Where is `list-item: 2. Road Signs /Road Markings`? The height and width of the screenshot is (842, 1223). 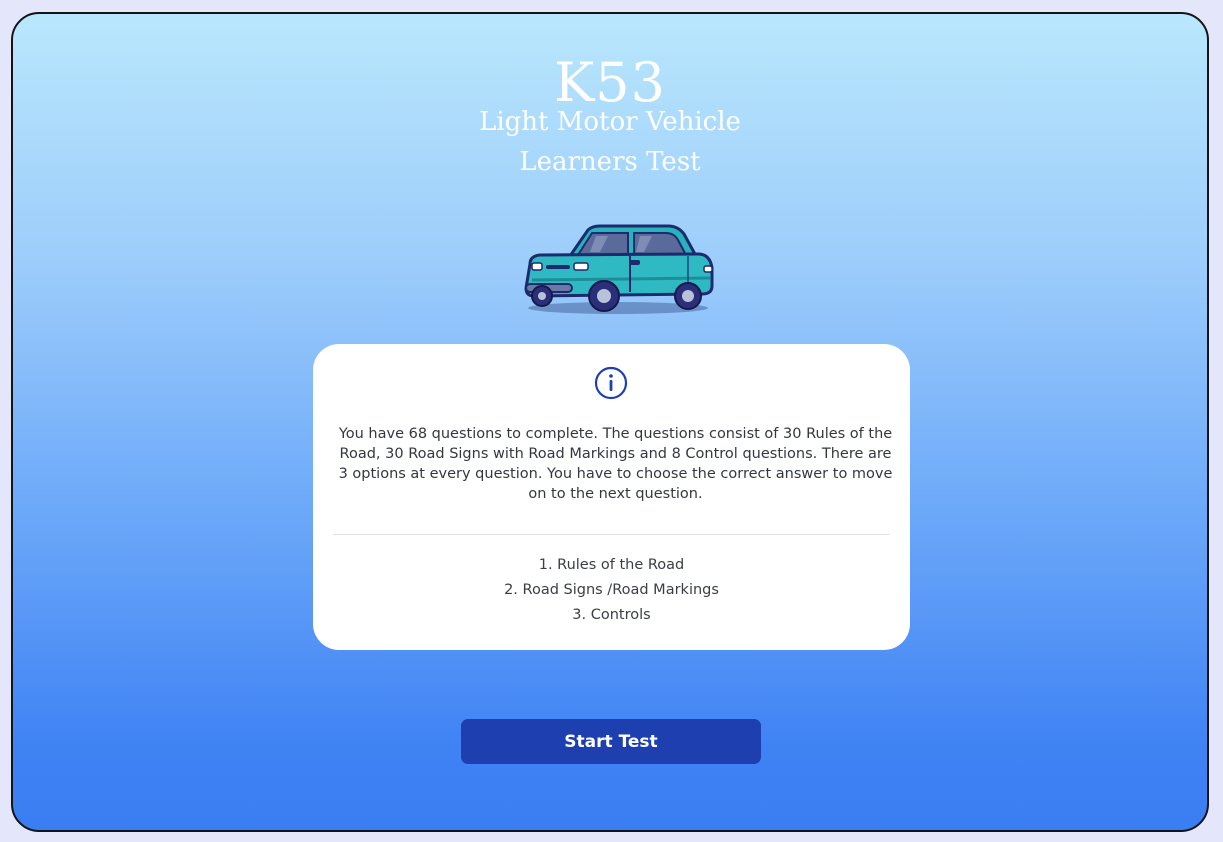
list-item: 2. Road Signs /Road Markings is located at coordinates (611, 590).